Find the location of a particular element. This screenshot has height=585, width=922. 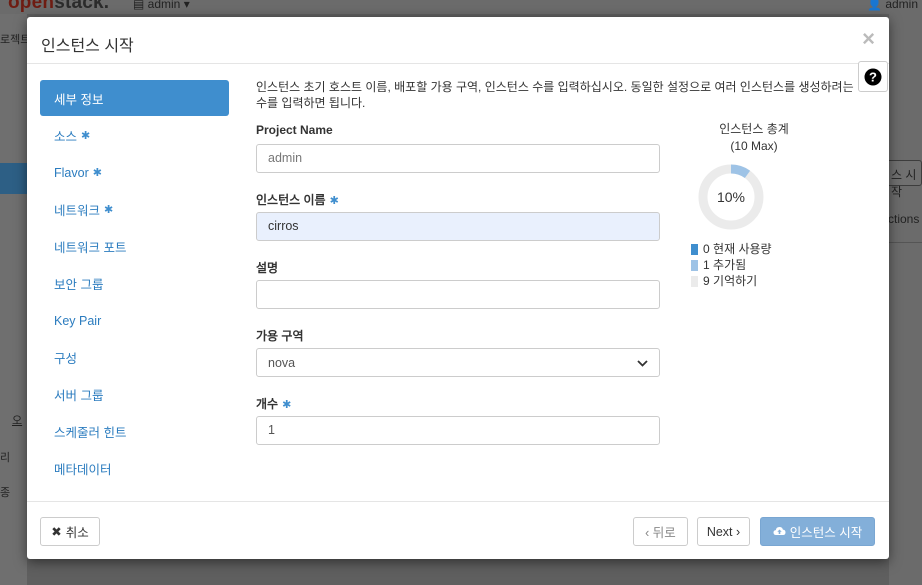

nav-item-label: 세부 정보 is located at coordinates (79, 99).